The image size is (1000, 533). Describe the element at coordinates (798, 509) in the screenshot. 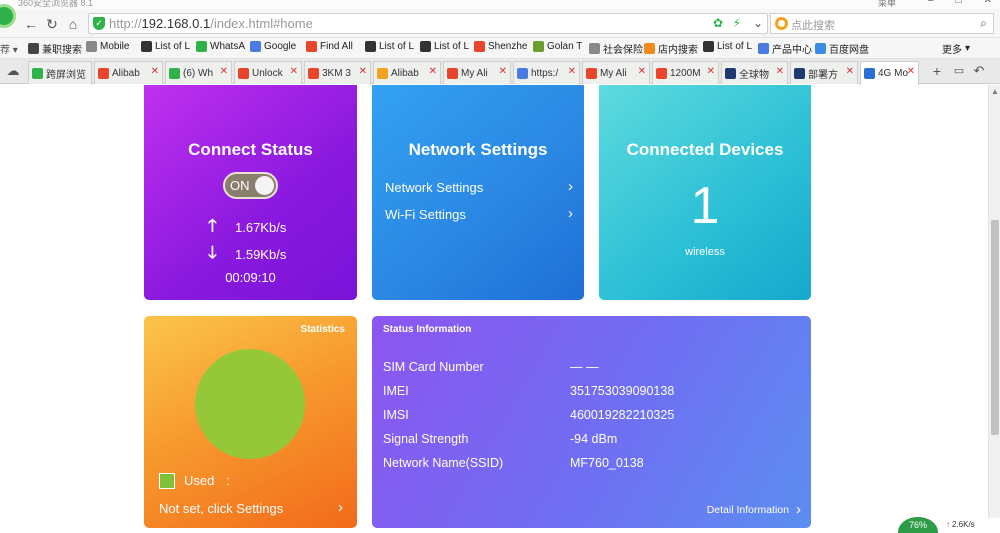

I see `chevron-right-icon: ›` at that location.